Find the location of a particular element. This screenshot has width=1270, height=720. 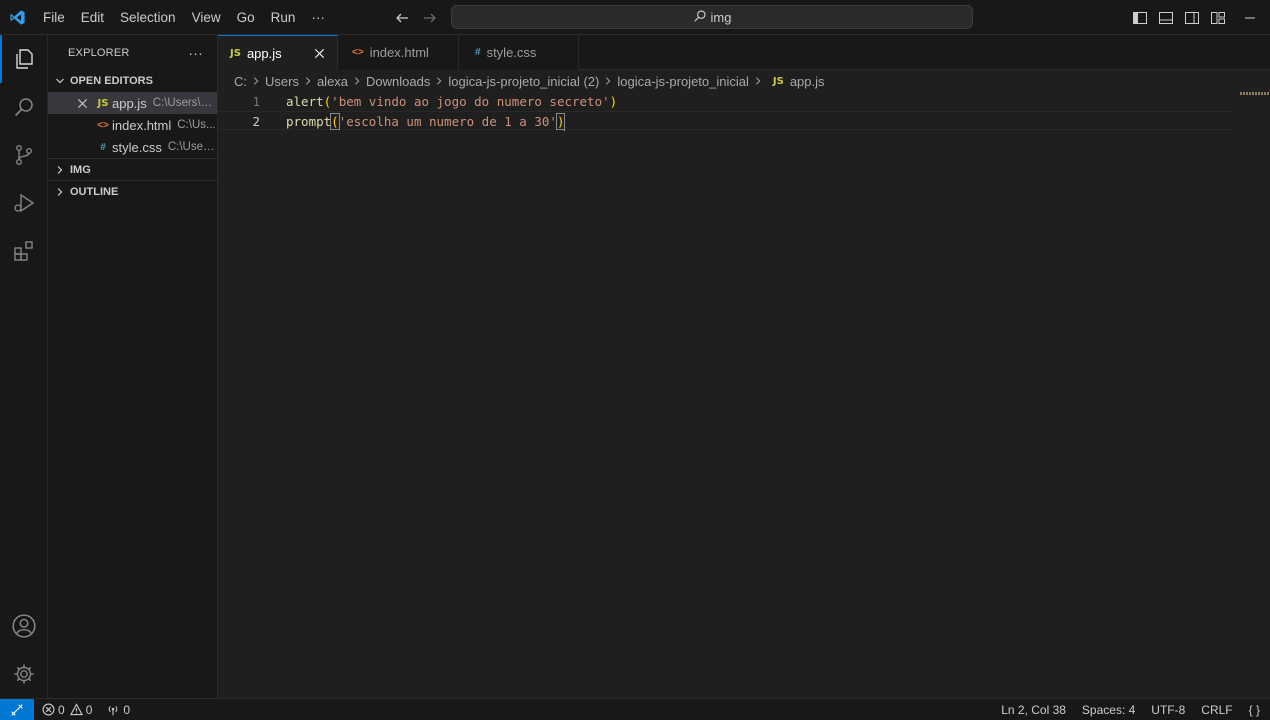

search-icon is located at coordinates (24, 107).